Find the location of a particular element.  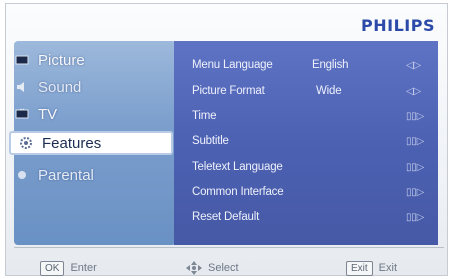

menu-item-label: Picture is located at coordinates (61, 60).